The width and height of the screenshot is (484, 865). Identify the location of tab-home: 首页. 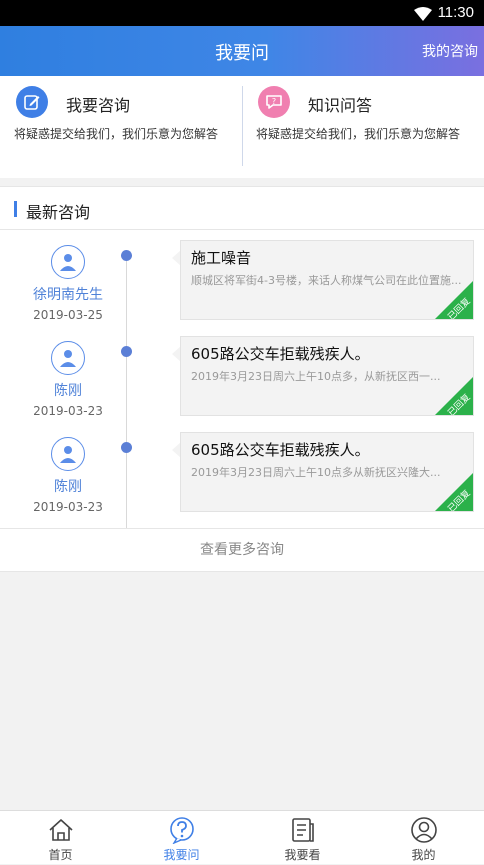
(60, 838).